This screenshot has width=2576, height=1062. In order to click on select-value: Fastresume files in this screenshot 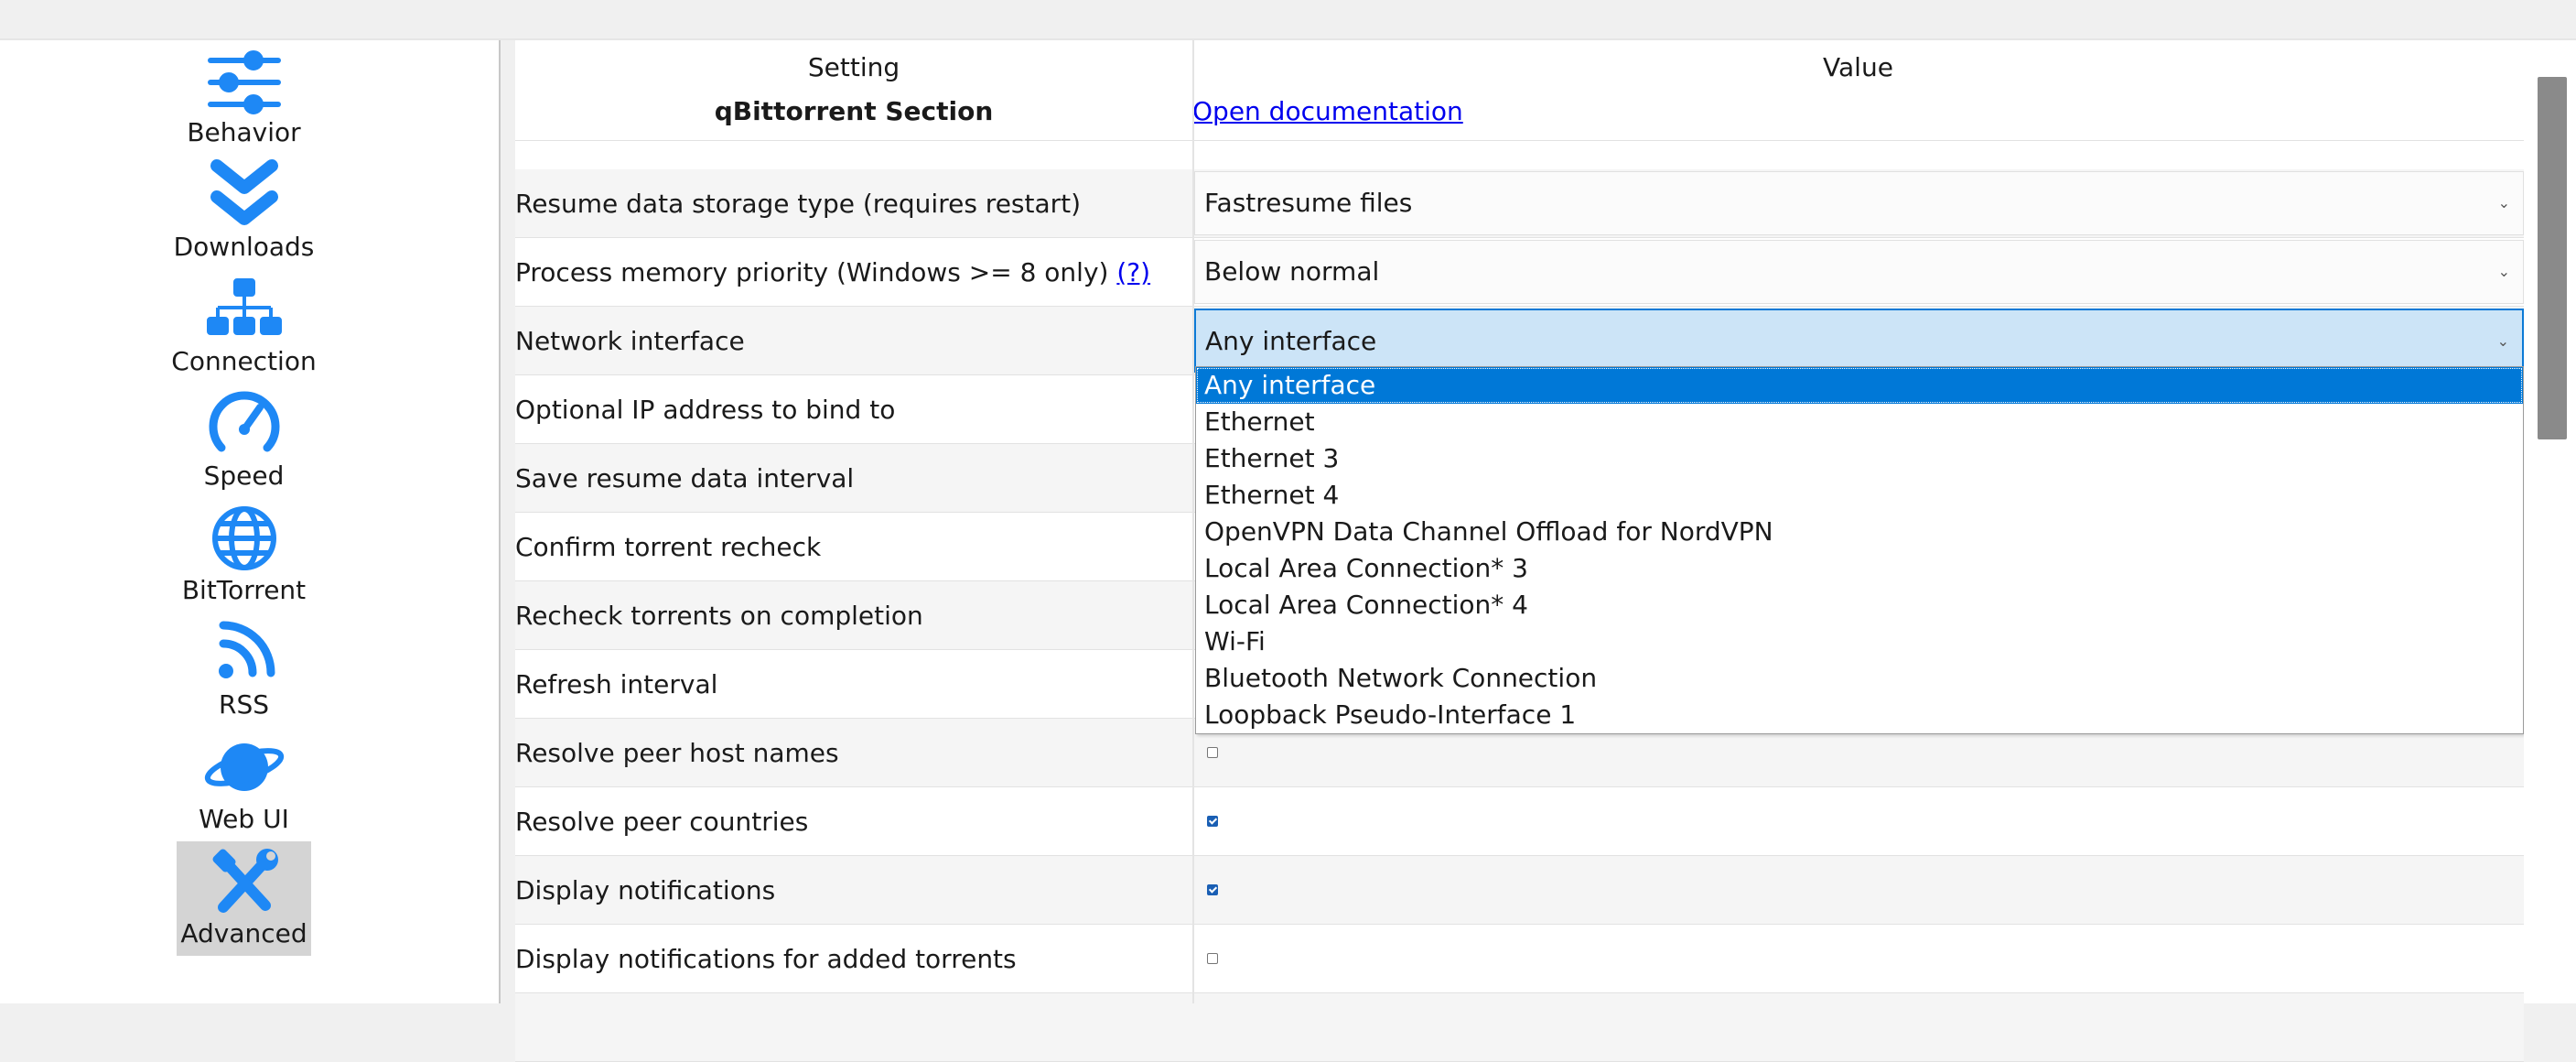, I will do `click(1309, 203)`.